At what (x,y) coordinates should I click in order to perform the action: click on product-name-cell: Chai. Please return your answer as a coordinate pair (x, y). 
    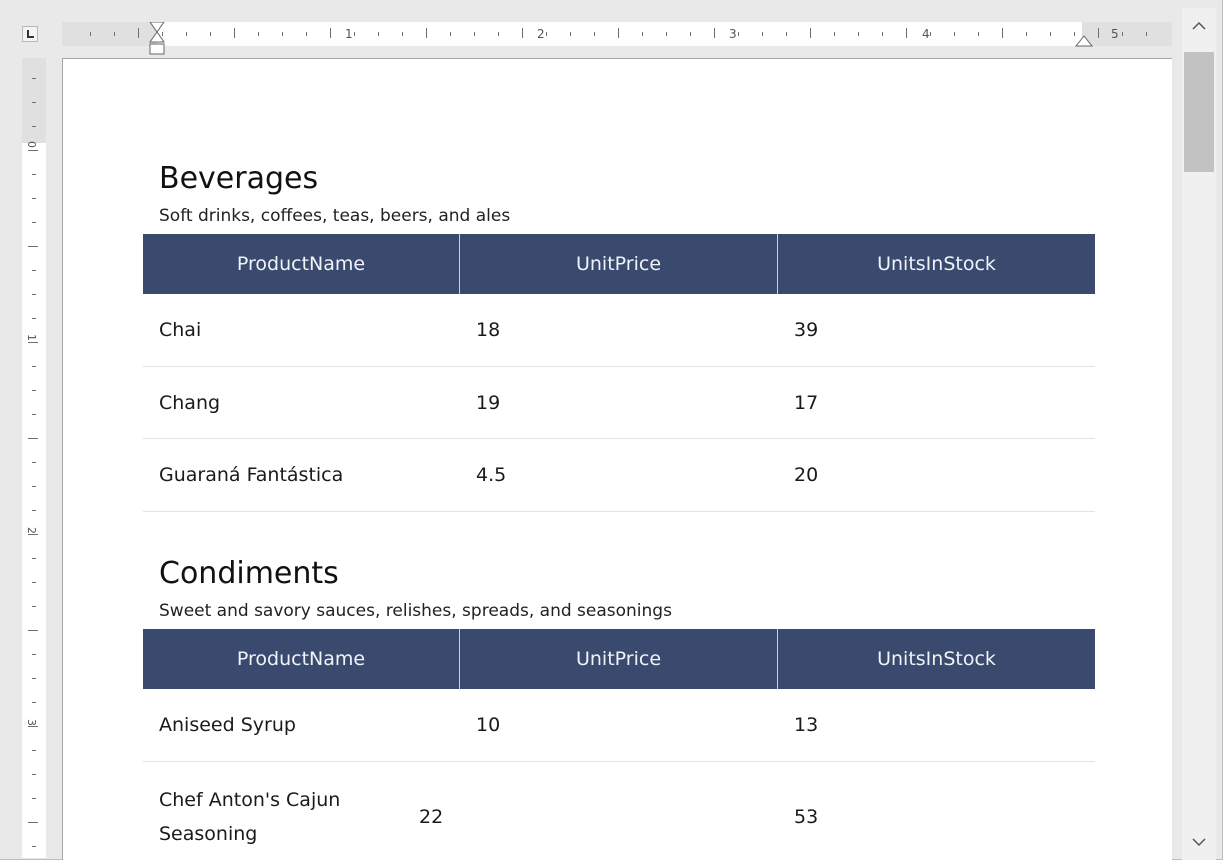
    Looking at the image, I should click on (180, 330).